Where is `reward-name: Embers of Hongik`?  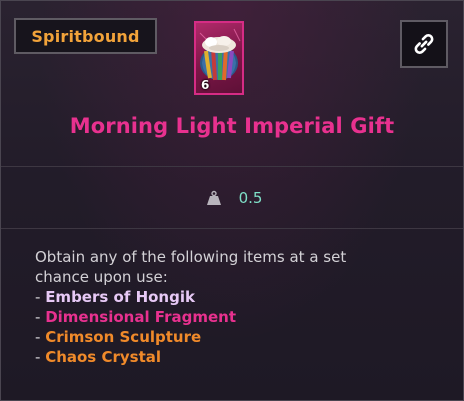 reward-name: Embers of Hongik is located at coordinates (120, 297).